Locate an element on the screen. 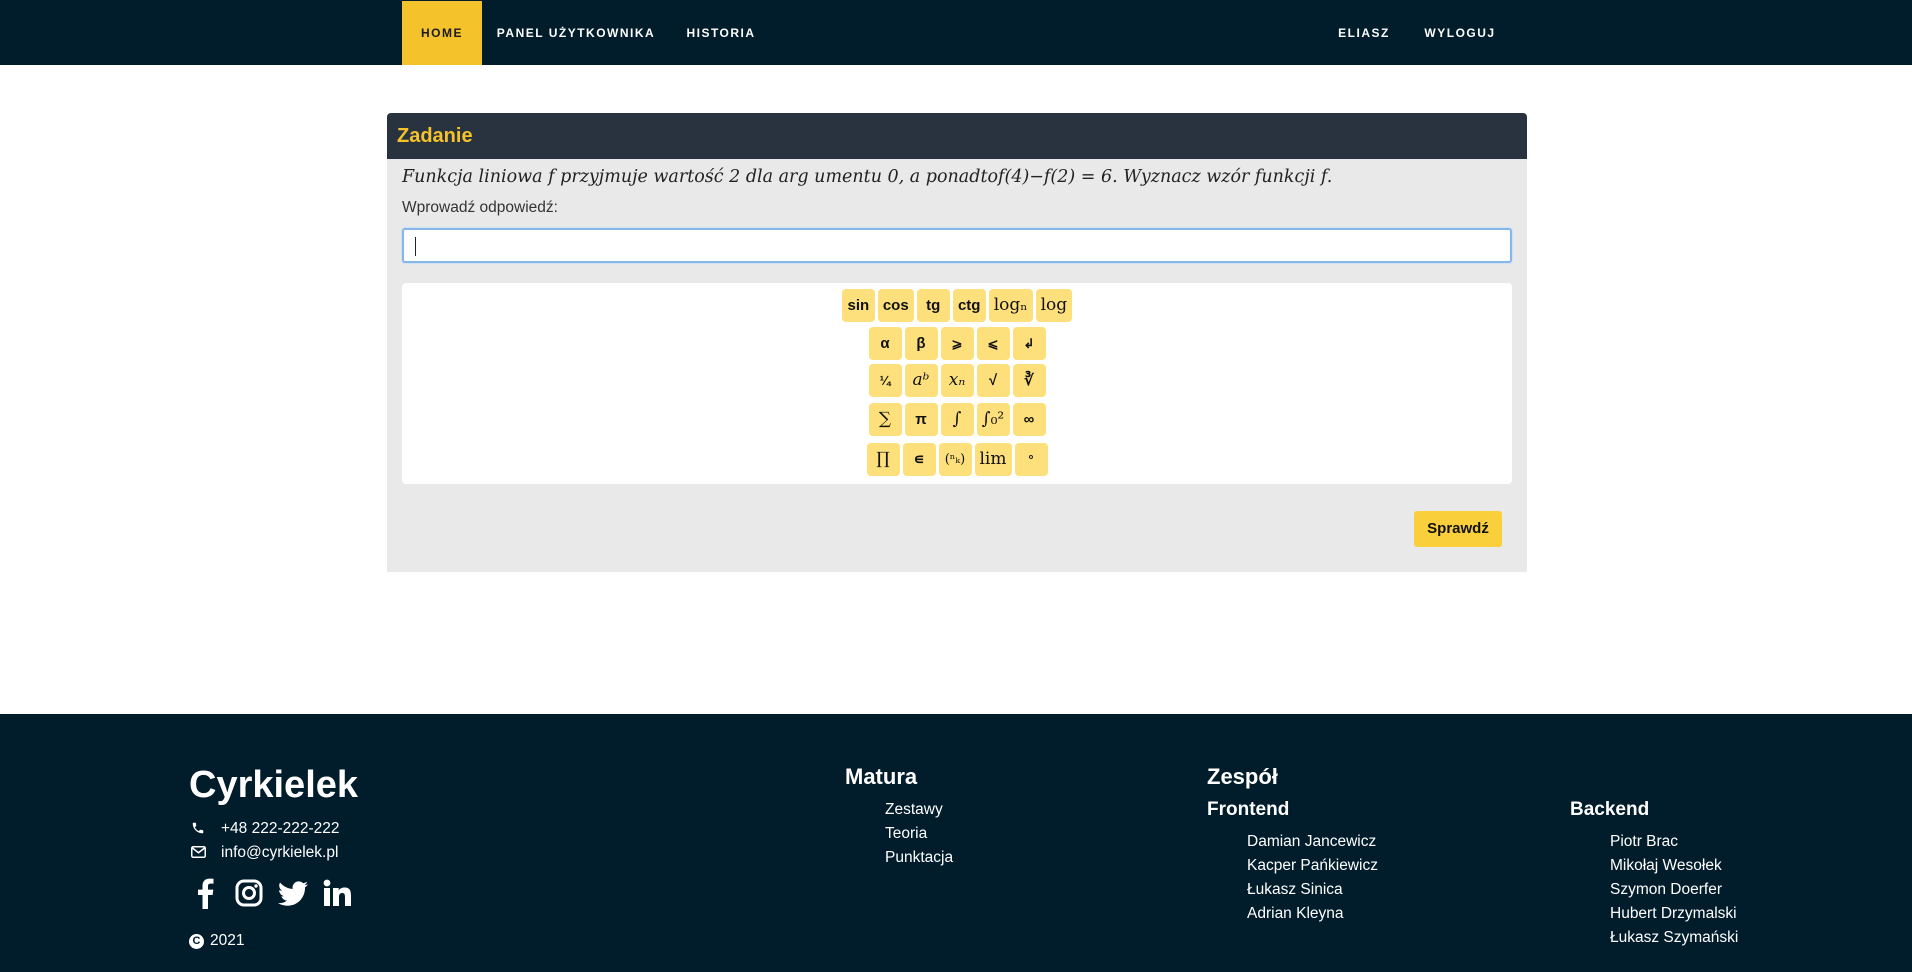  key-fraction: ¼ is located at coordinates (885, 380).